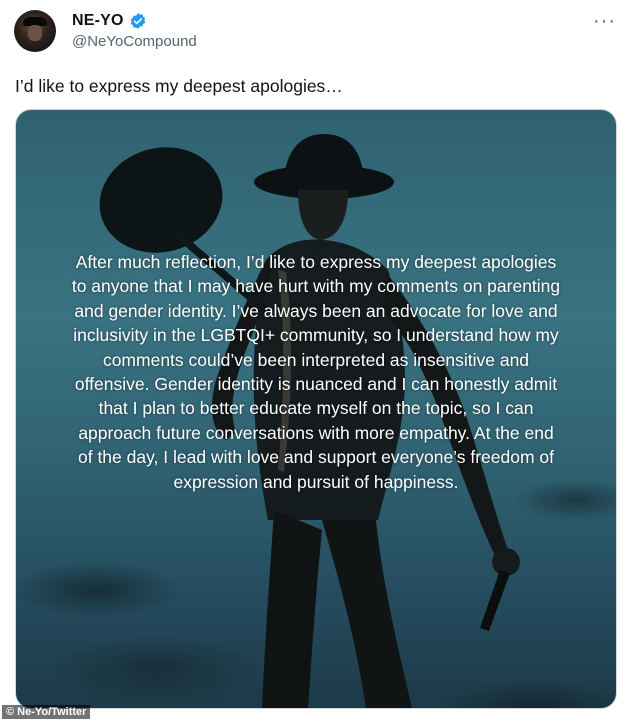  I want to click on photo-credit: © Ne-Yo/Twitter, so click(46, 712).